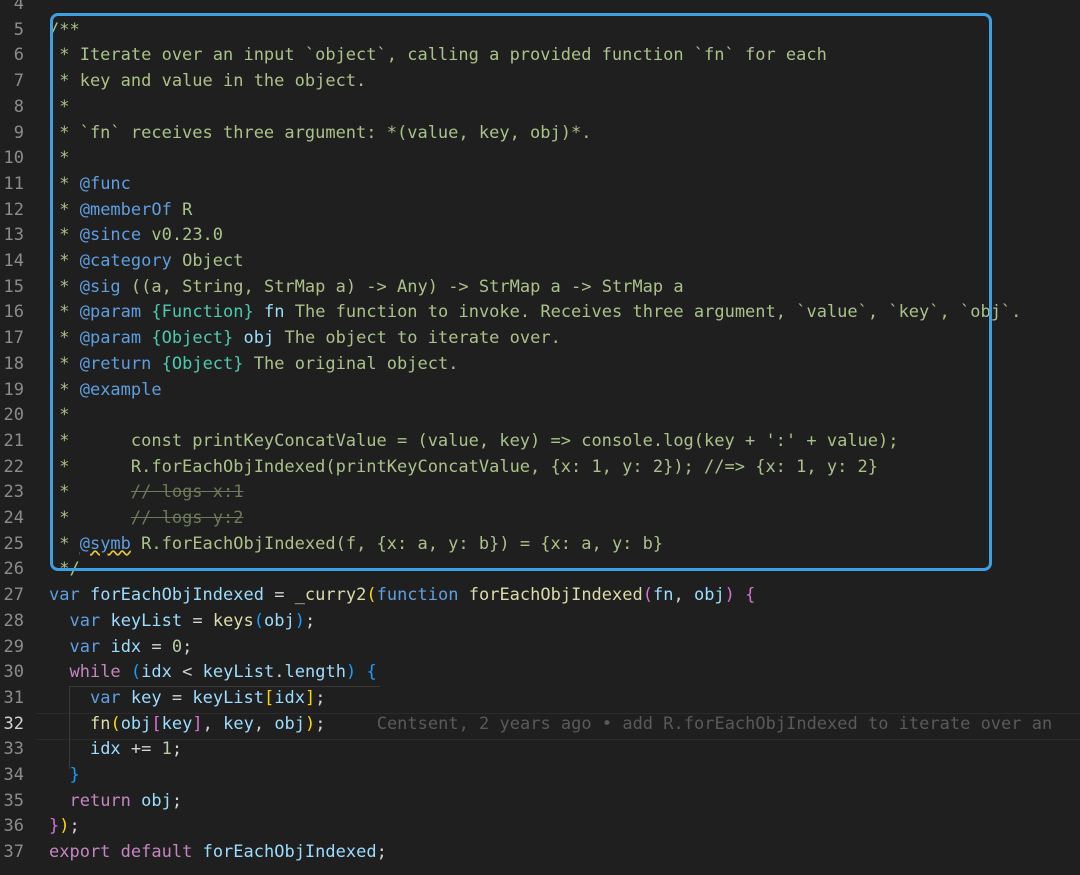 This screenshot has width=1080, height=875. I want to click on line-number: 14, so click(13, 261).